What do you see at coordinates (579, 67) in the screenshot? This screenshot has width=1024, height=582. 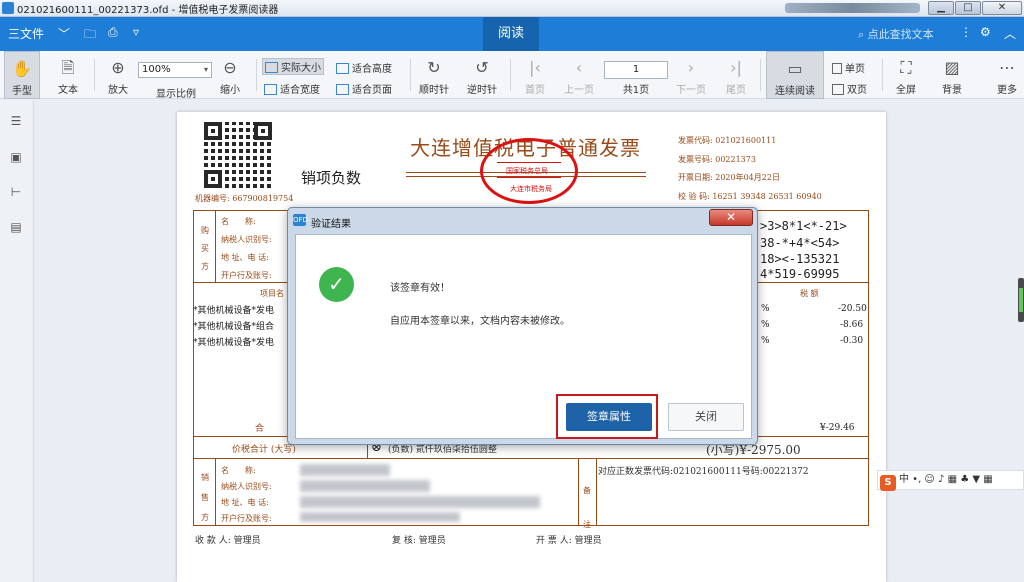 I see `chevron-left-icon: ‹` at bounding box center [579, 67].